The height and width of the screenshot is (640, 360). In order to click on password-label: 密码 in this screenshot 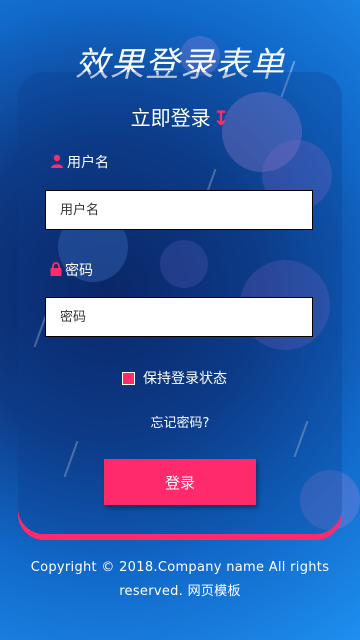, I will do `click(71, 270)`.